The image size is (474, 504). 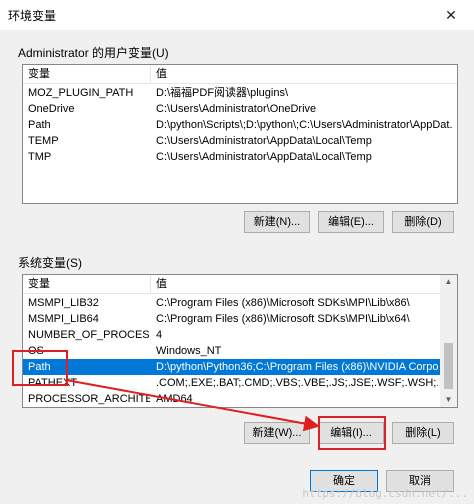 I want to click on close-icon: ✕, so click(x=451, y=15).